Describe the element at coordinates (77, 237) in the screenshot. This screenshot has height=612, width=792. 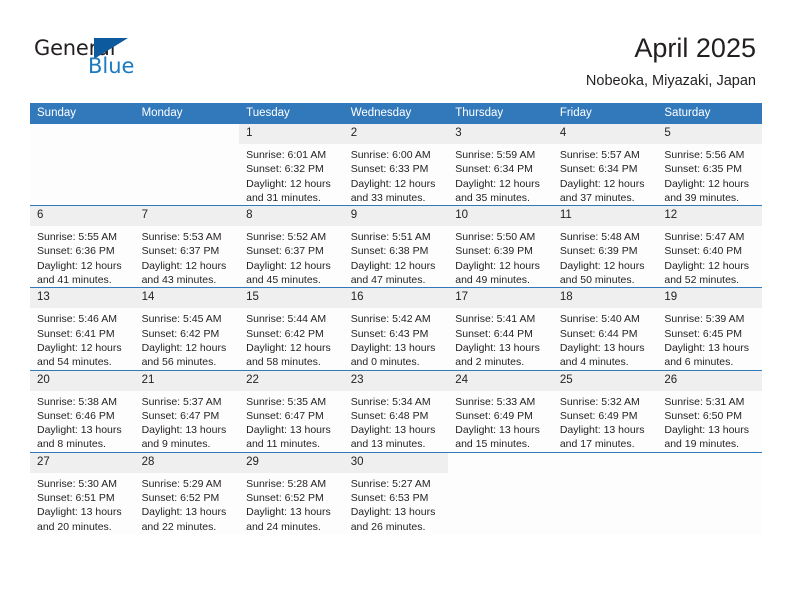
I see `sunrise-text: Sunrise: 5:55 AM` at that location.